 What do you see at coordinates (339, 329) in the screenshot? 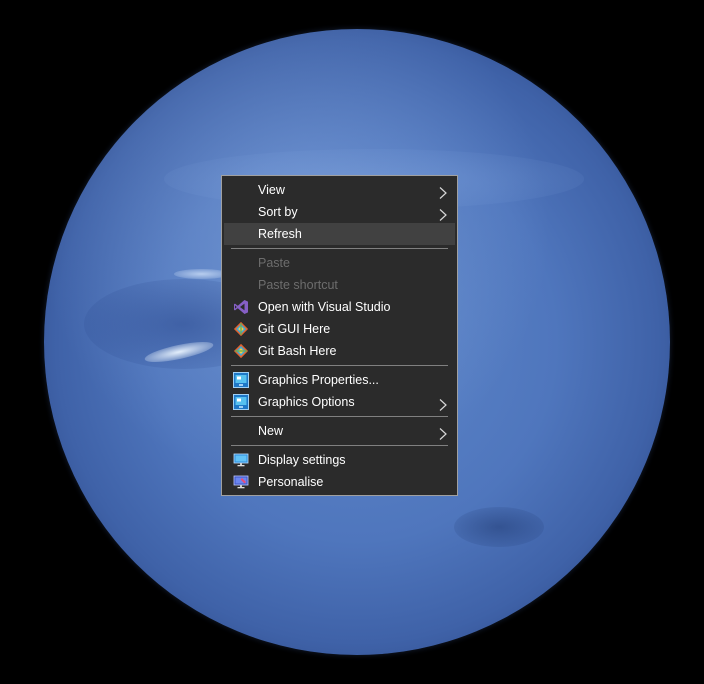
I see `menu-item-git-gui-here: Git GUI Here` at bounding box center [339, 329].